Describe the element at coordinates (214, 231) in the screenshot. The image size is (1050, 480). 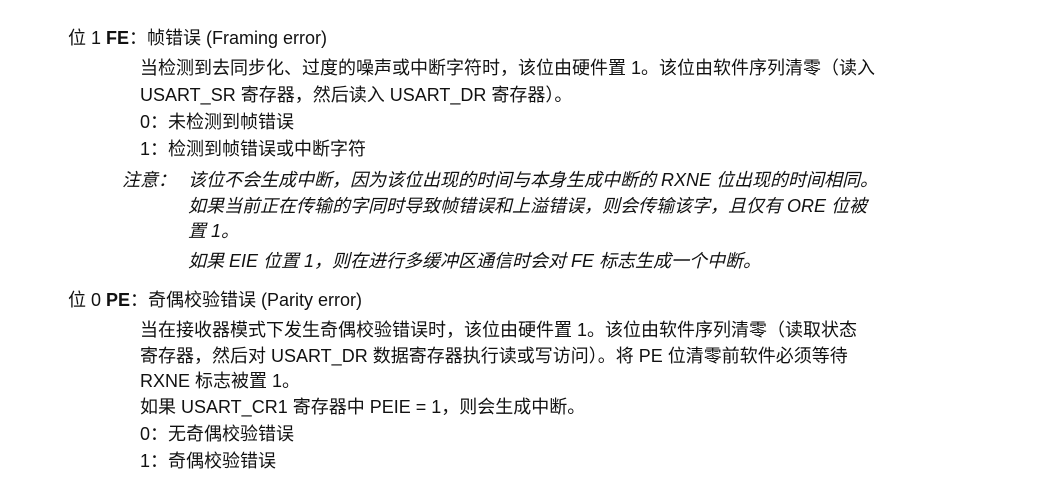
I see `note-line: 置 1。` at that location.